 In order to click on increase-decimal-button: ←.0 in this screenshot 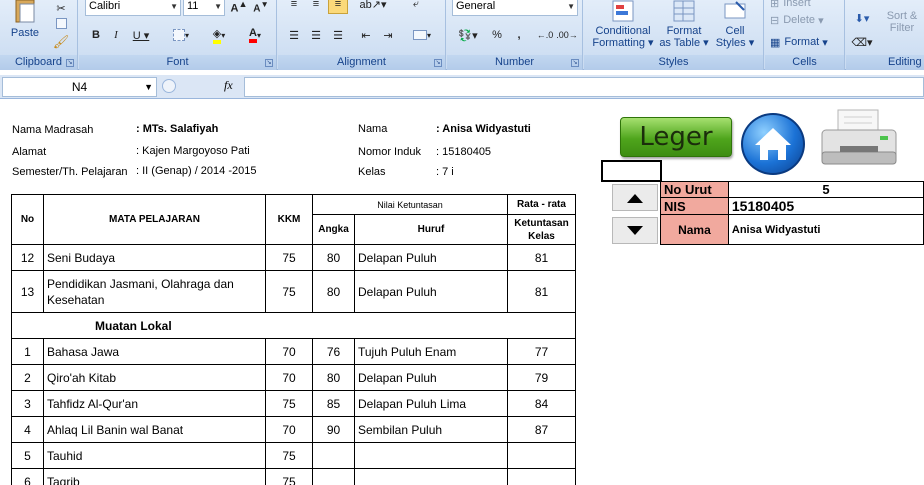, I will do `click(545, 35)`.